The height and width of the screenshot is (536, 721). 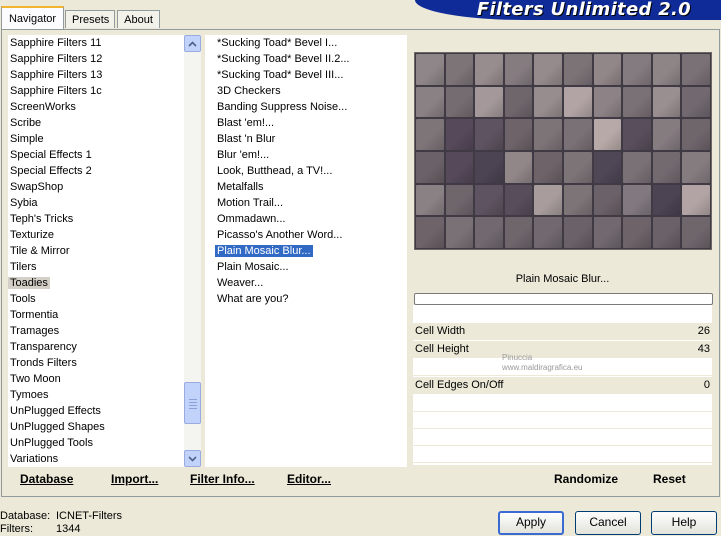 I want to click on scroll-down-button, so click(x=192, y=458).